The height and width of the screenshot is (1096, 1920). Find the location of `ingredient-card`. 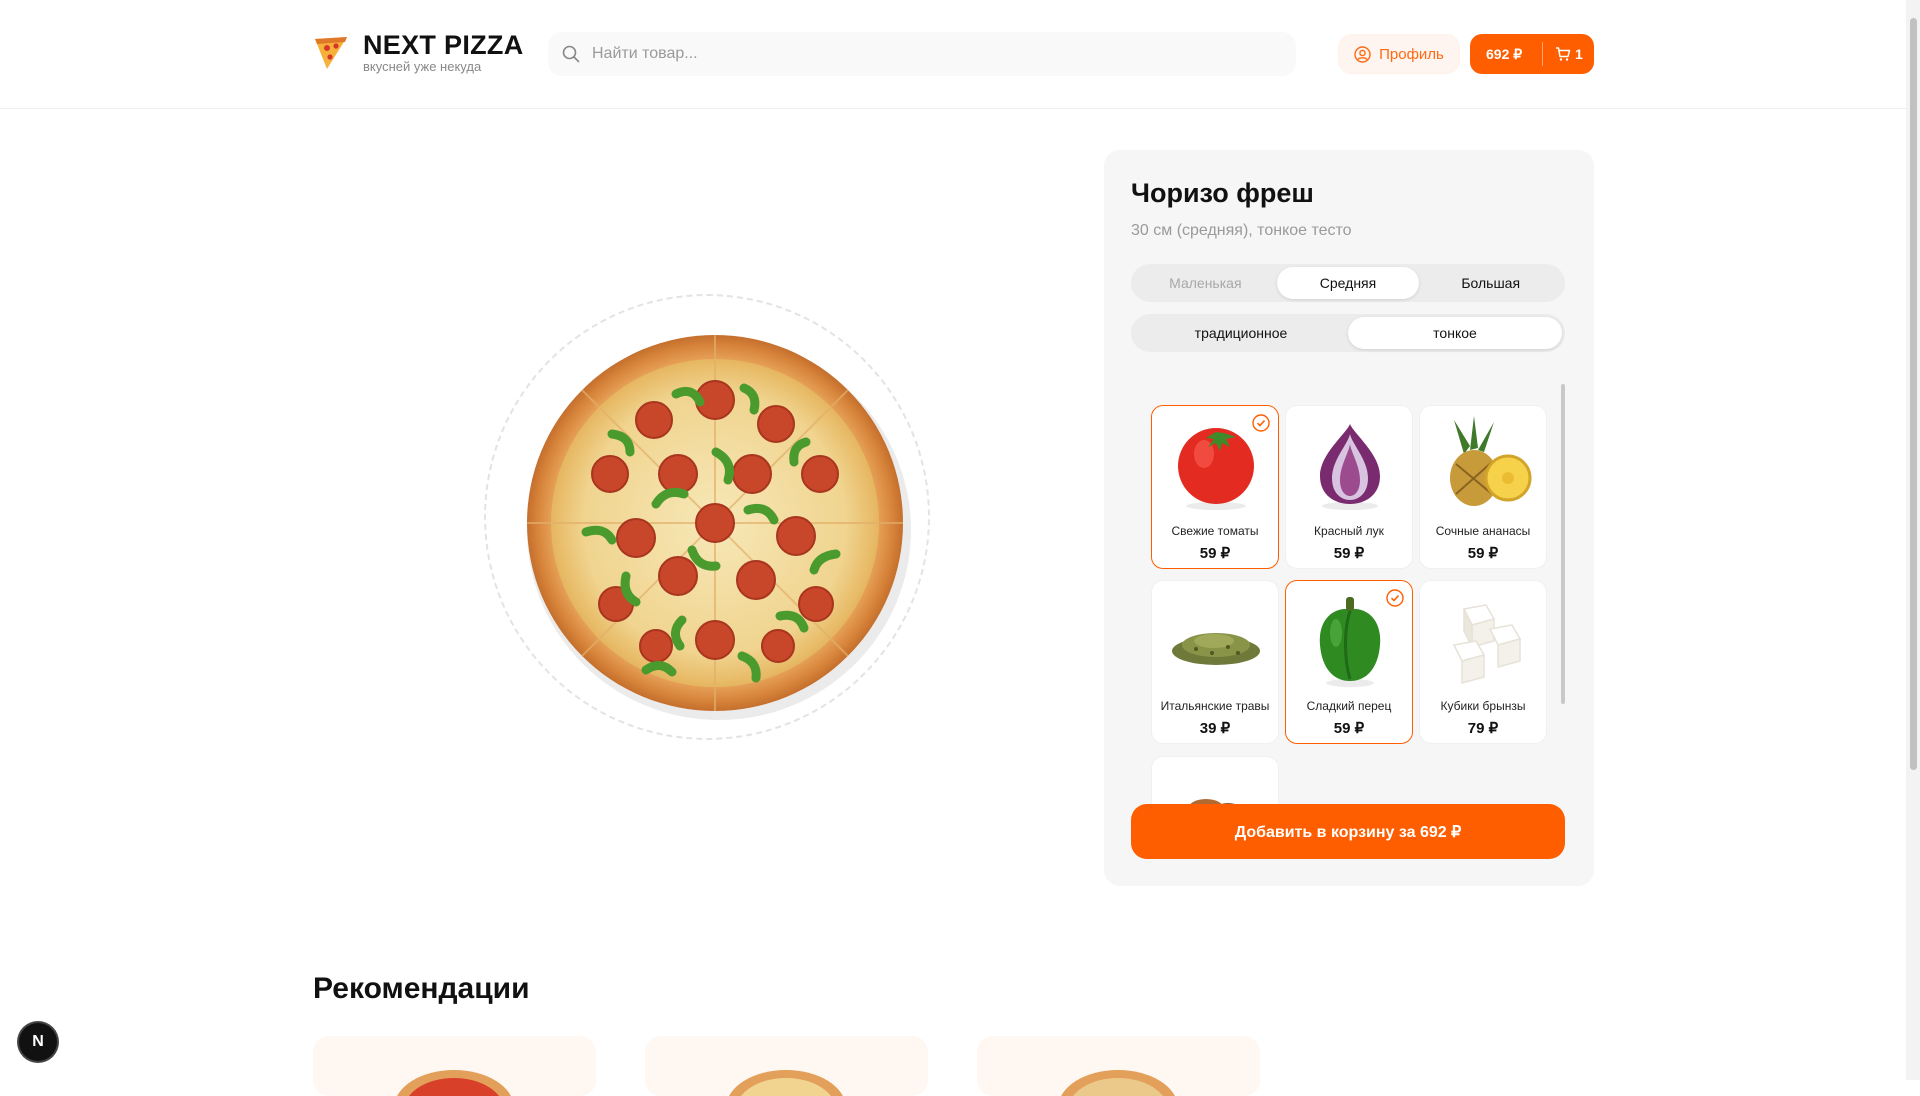

ingredient-card is located at coordinates (1215, 780).